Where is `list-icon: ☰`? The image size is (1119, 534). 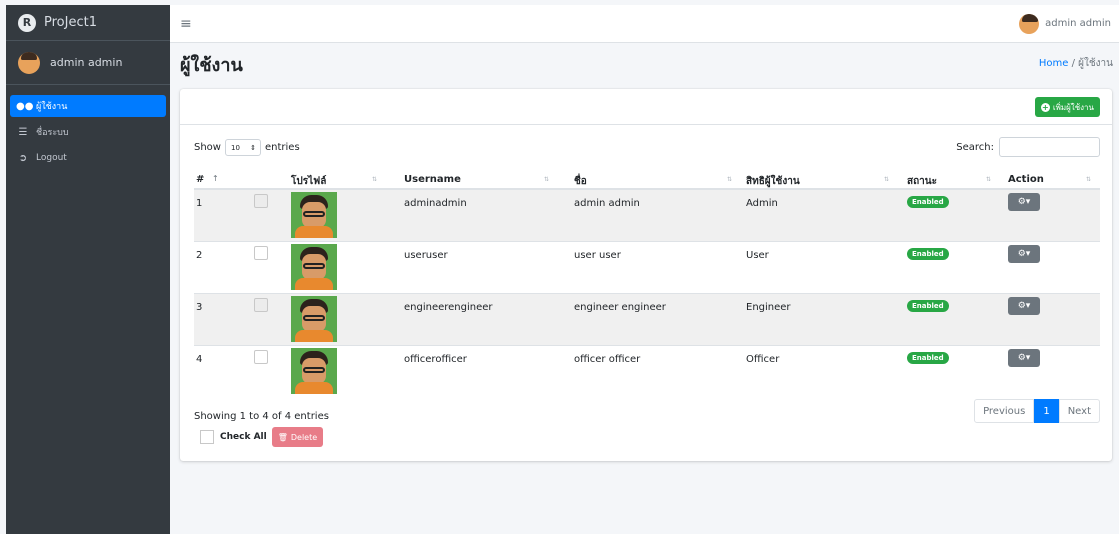 list-icon: ☰ is located at coordinates (23, 132).